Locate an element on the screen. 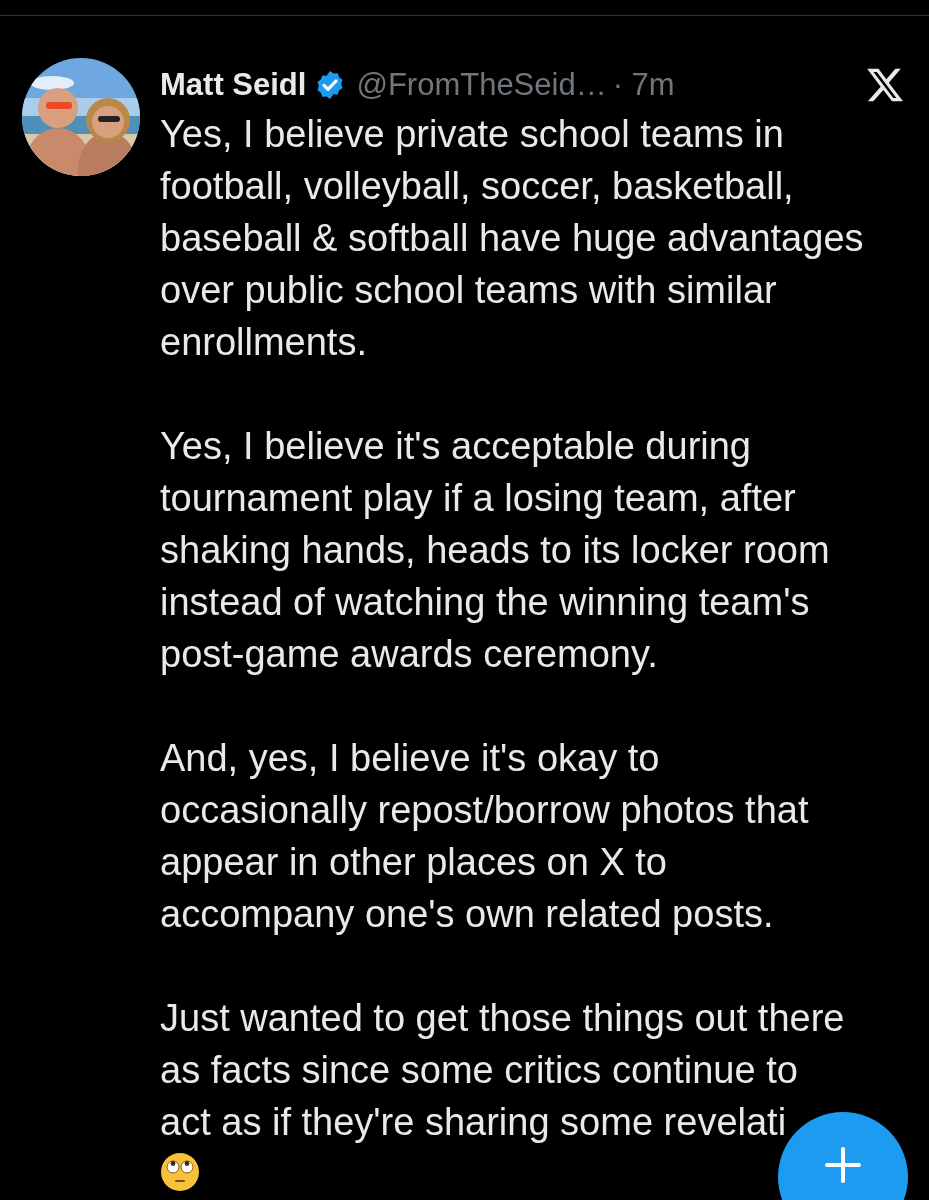 The width and height of the screenshot is (929, 1200). plus-icon is located at coordinates (843, 1165).